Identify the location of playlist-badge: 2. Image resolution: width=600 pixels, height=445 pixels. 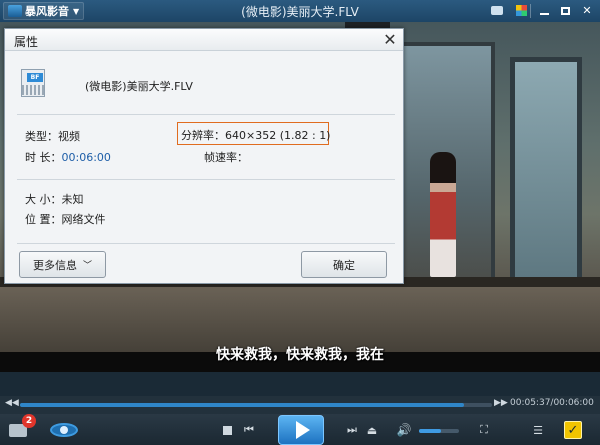
(29, 421).